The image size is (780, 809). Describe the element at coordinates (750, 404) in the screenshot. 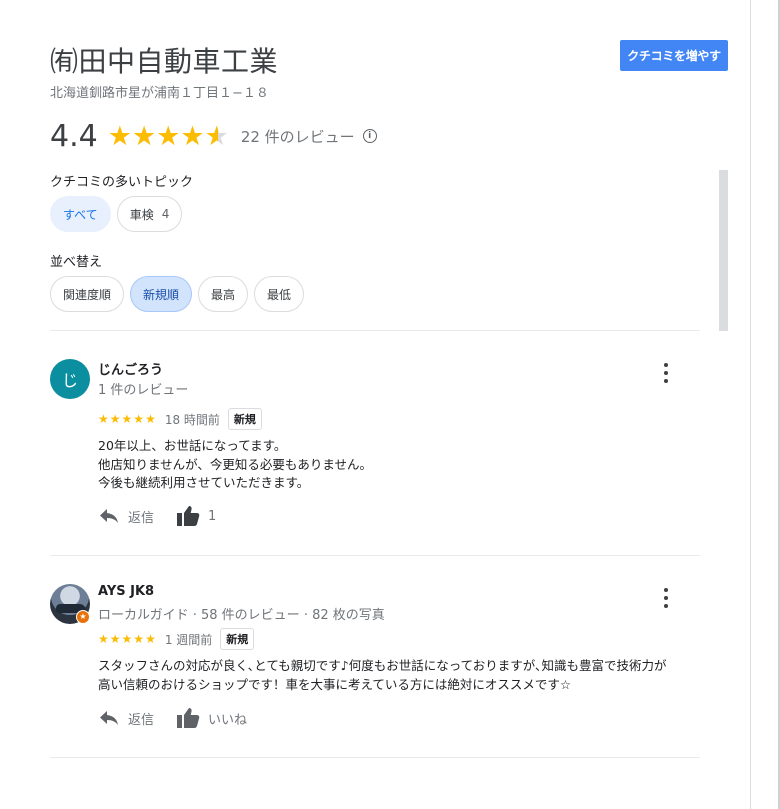

I see `panel-border` at that location.